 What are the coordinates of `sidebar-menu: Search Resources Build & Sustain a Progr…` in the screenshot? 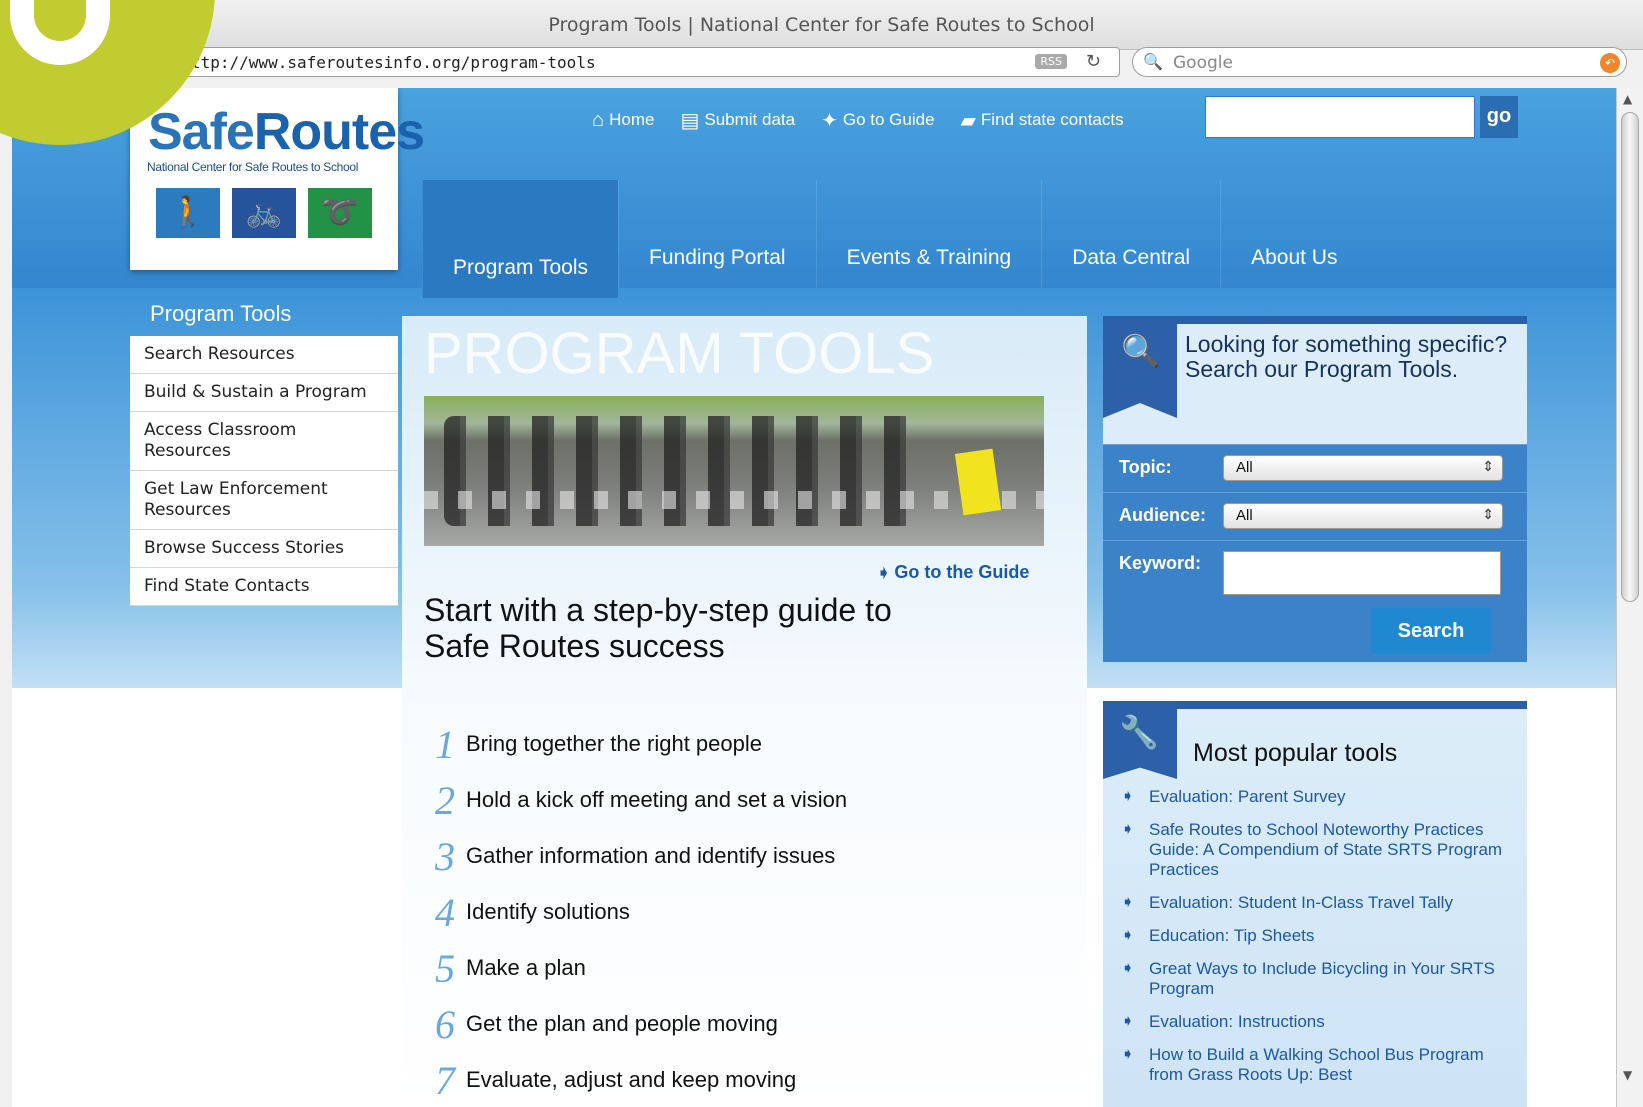 It's located at (264, 471).